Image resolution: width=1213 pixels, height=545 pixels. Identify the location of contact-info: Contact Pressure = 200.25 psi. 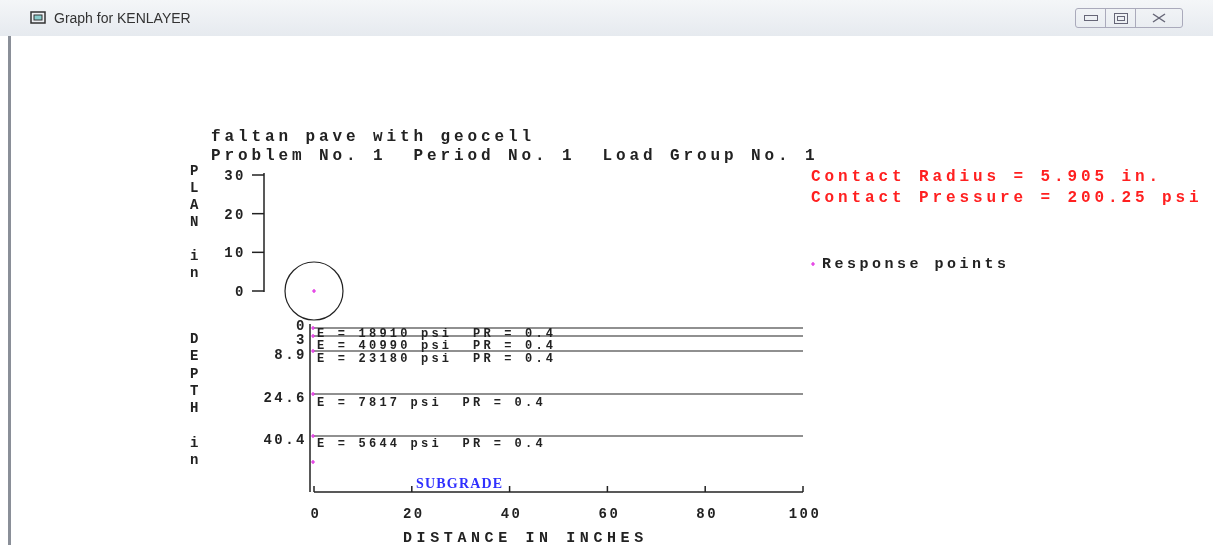
(1007, 198).